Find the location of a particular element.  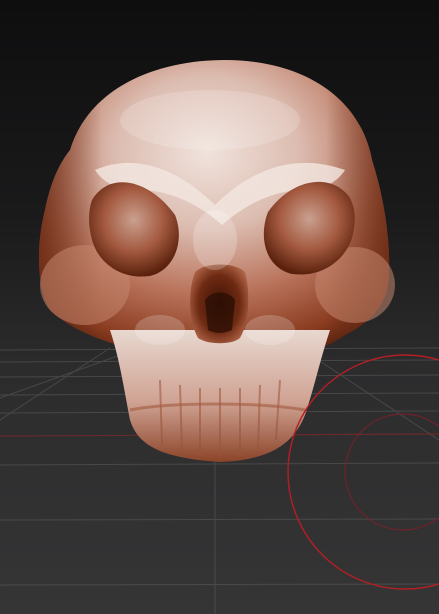

brush-outer-ring is located at coordinates (363, 472).